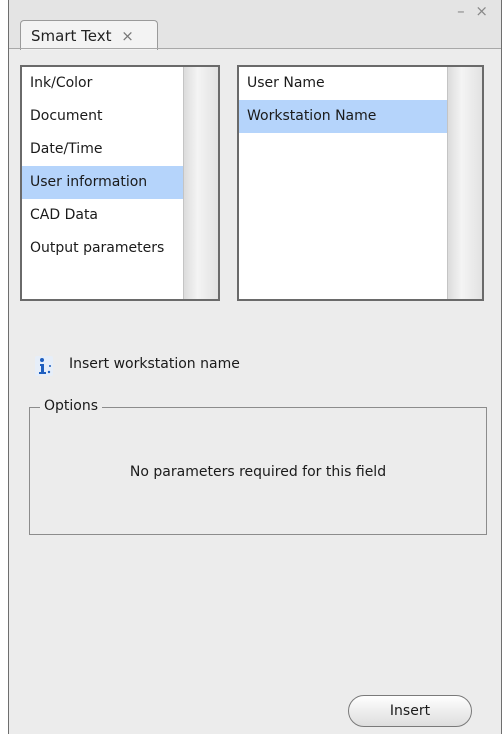 This screenshot has height=734, width=504. I want to click on field-items: User Name Workstation Name, so click(343, 183).